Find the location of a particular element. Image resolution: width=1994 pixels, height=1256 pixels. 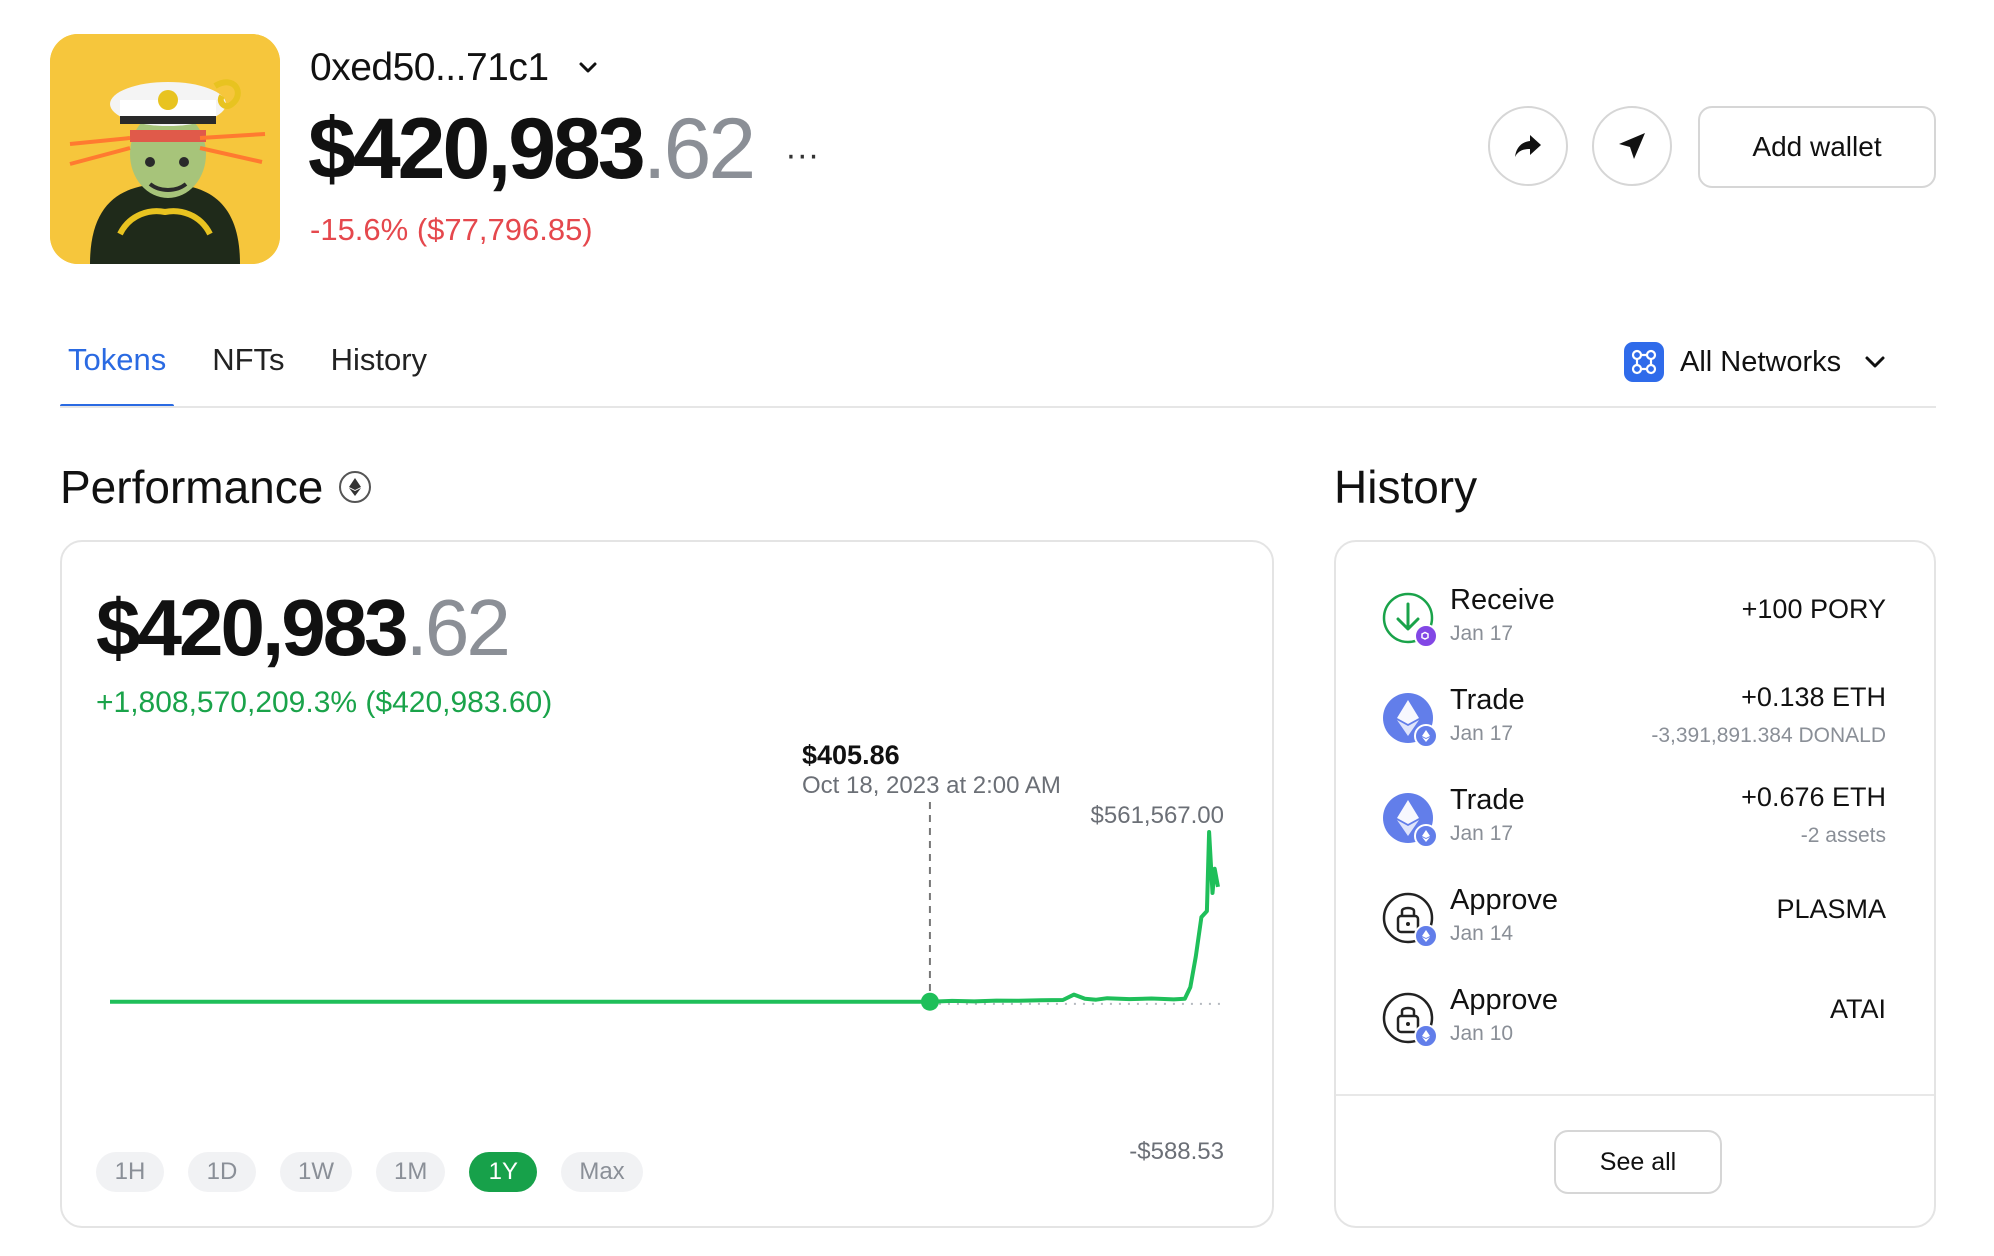

chart-max-label: $561,567.00 is located at coordinates (1157, 815).